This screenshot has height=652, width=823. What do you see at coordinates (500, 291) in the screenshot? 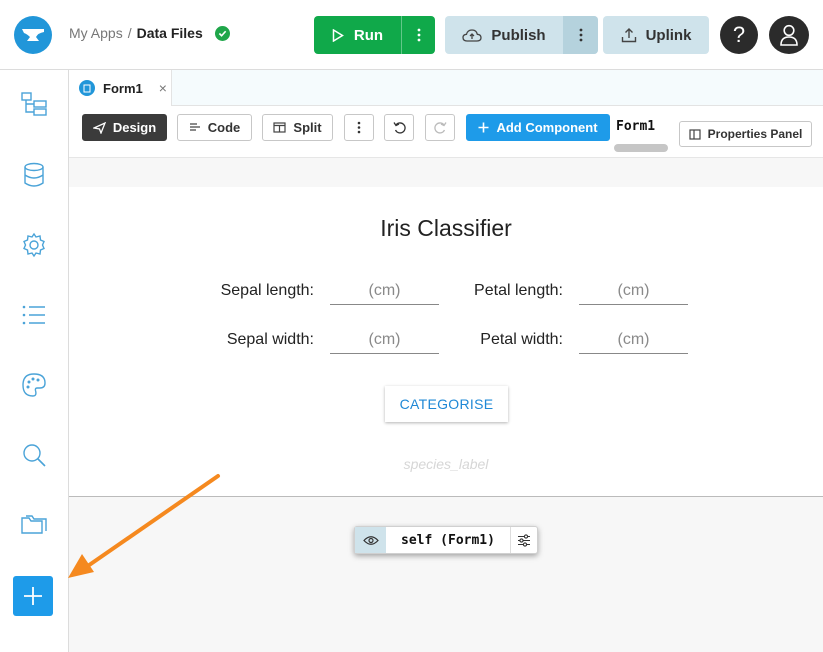
I see `petal-length-label: Petal length:` at bounding box center [500, 291].